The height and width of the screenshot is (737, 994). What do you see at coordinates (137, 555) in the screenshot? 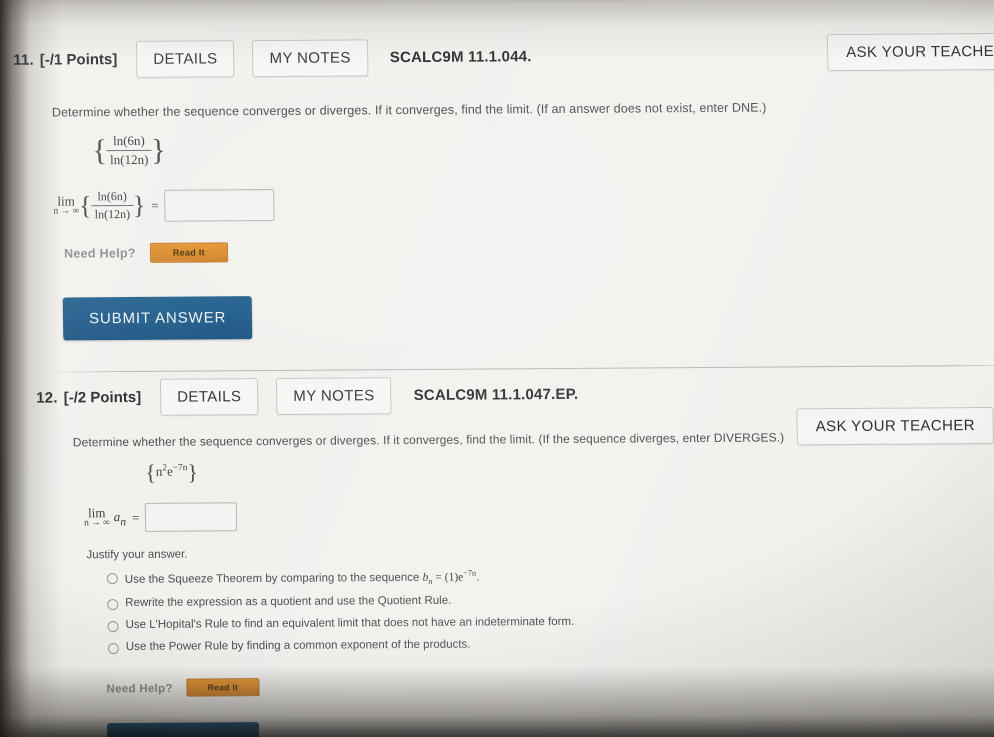
I see `question-12-justify-label: Justify your answer.` at bounding box center [137, 555].